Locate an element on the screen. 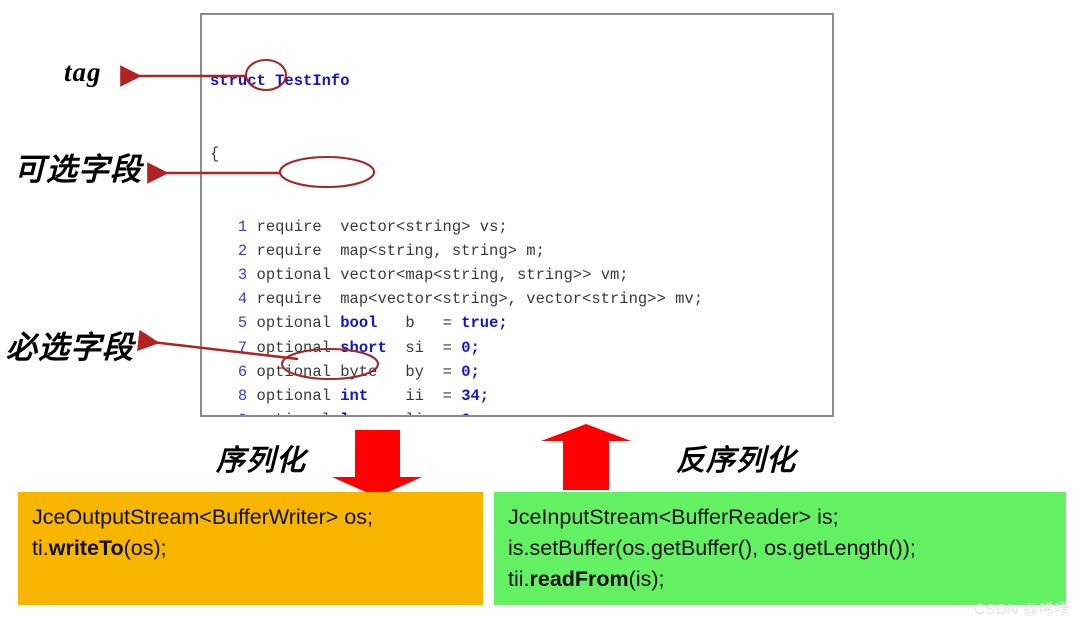 The height and width of the screenshot is (623, 1080). code-identifier: vs; is located at coordinates (493, 226).